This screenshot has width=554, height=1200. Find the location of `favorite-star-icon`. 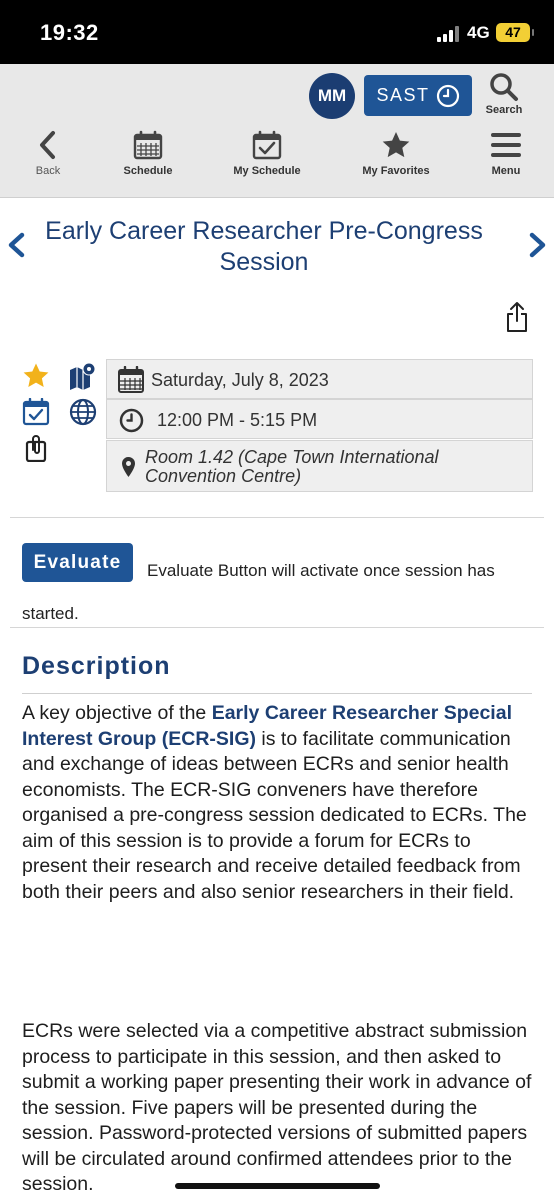

favorite-star-icon is located at coordinates (36, 376).